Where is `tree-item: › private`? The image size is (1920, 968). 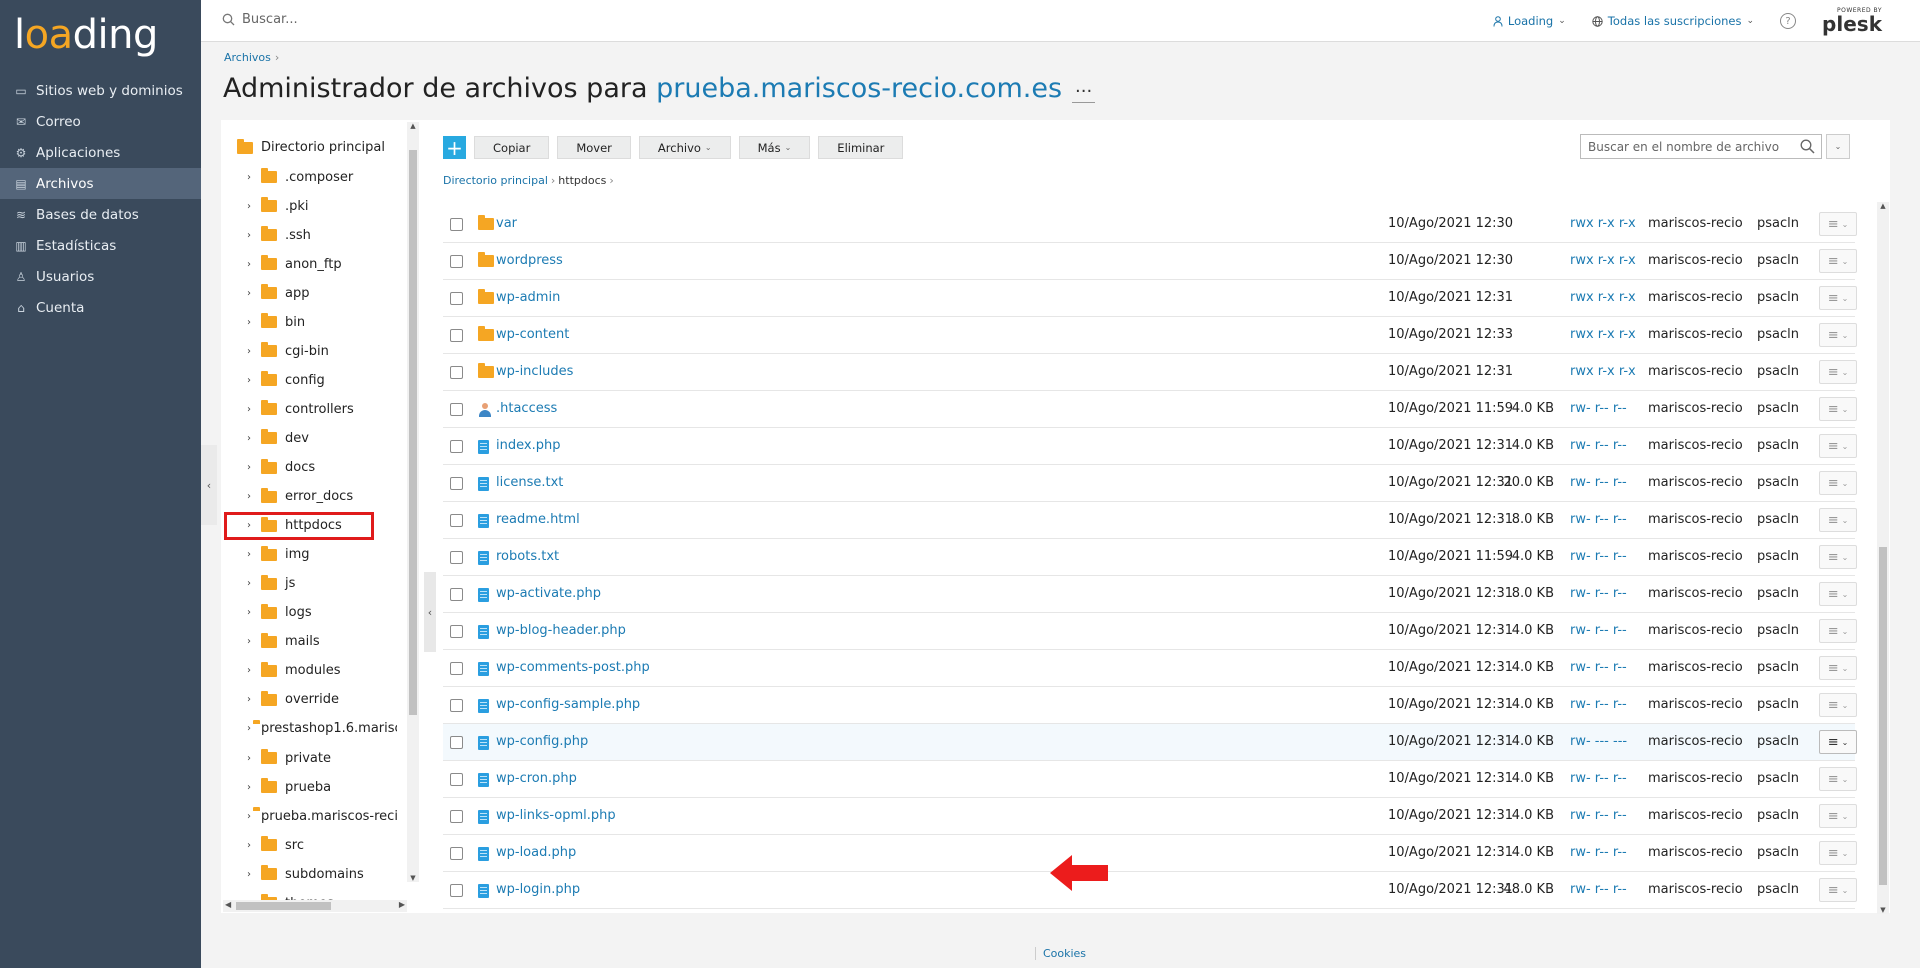
tree-item: › private is located at coordinates (322, 758).